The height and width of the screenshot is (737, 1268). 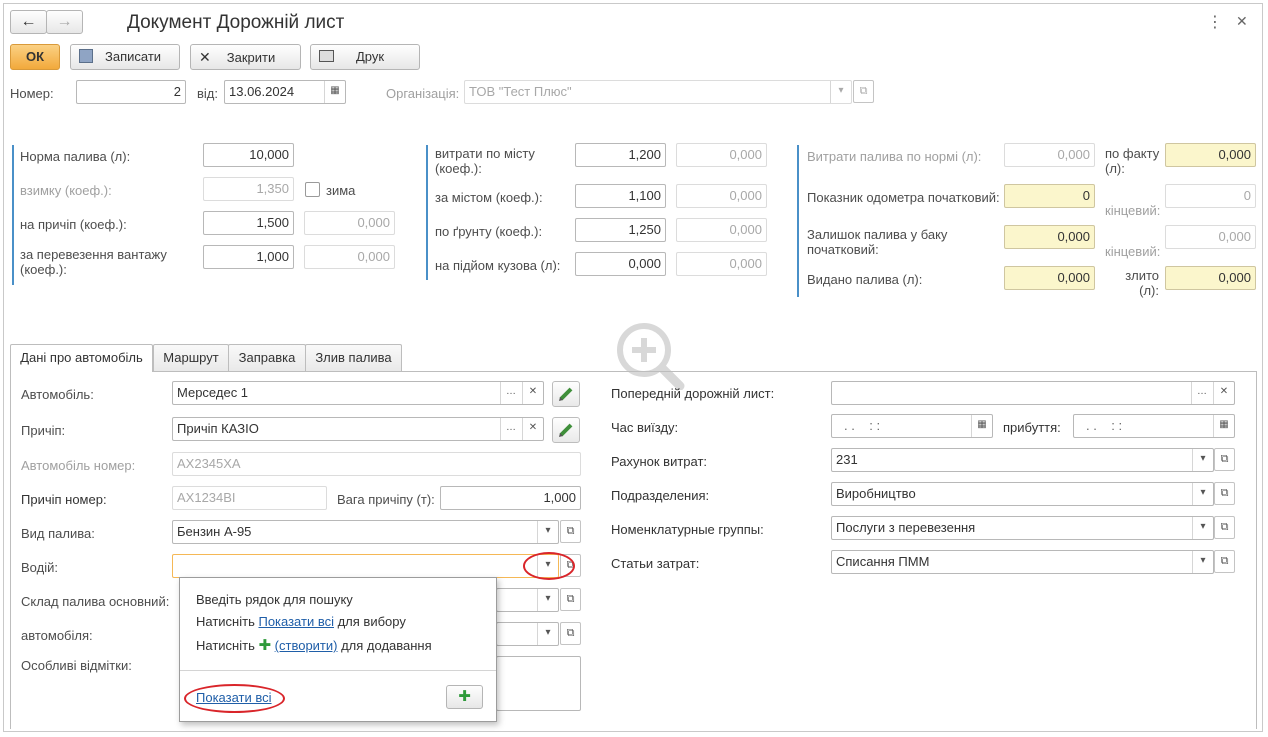 What do you see at coordinates (427, 212) in the screenshot?
I see `section-bar-city` at bounding box center [427, 212].